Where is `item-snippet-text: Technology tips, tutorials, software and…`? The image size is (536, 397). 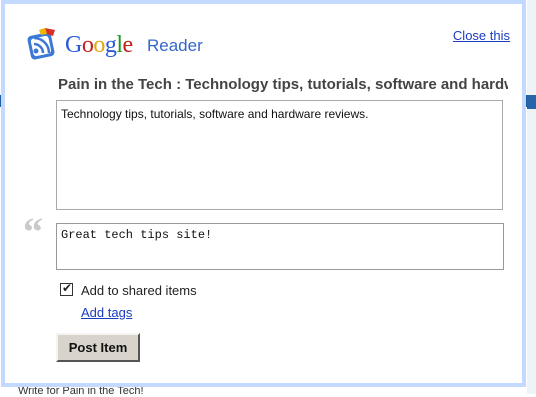
item-snippet-text: Technology tips, tutorials, software and… is located at coordinates (215, 114).